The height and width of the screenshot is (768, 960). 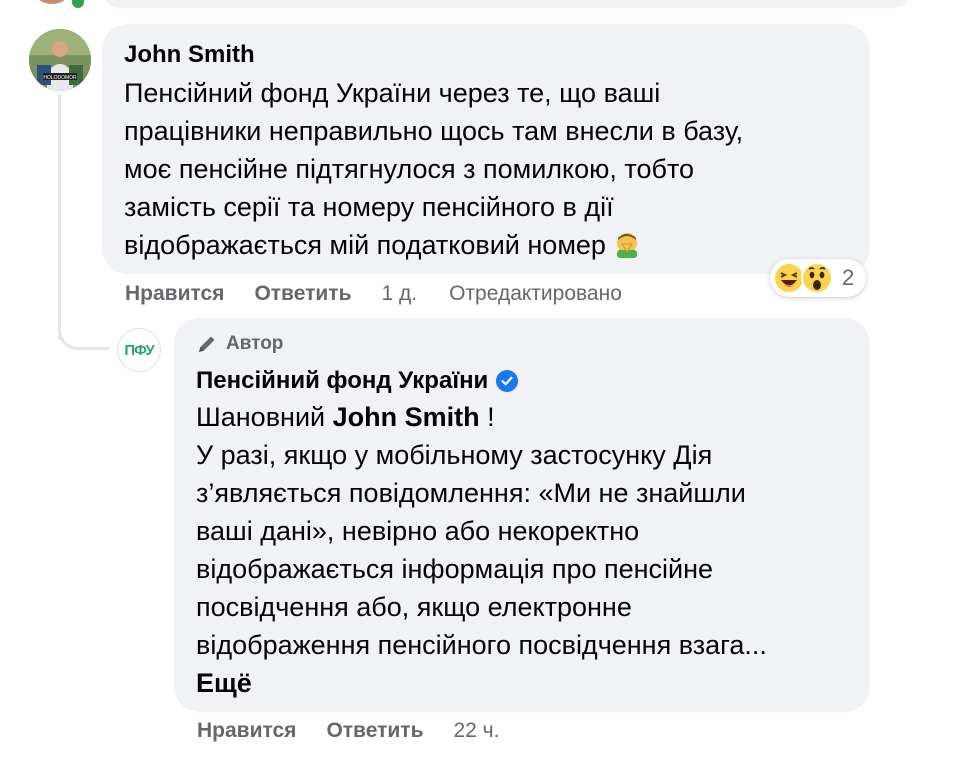 I want to click on reactions-summary: 2, so click(x=818, y=278).